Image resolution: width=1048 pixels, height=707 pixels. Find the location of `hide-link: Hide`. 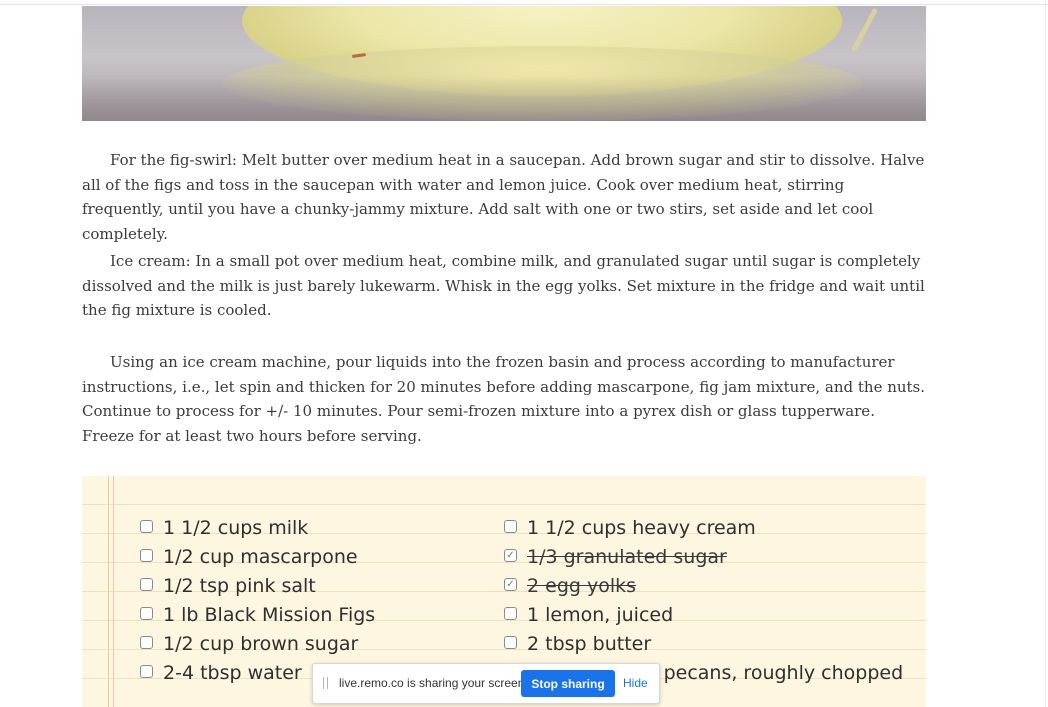

hide-link: Hide is located at coordinates (635, 683).